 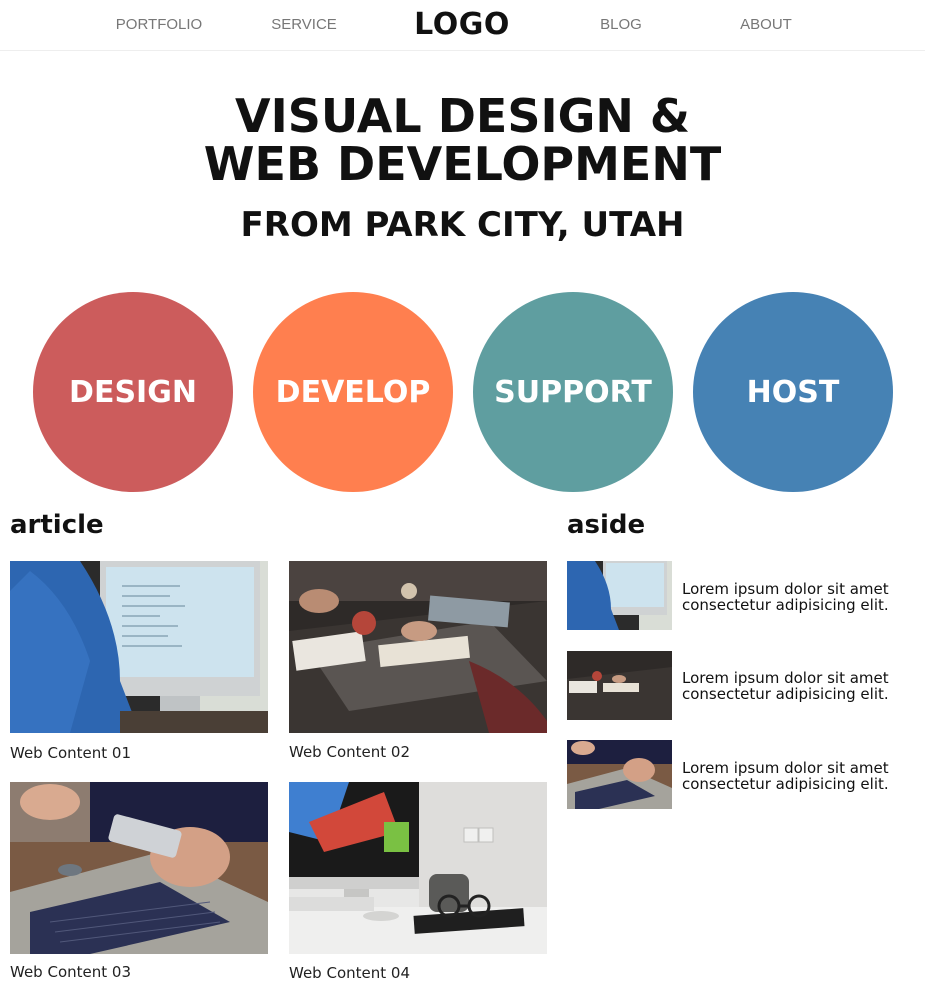 What do you see at coordinates (70, 753) in the screenshot?
I see `article-card-caption: Web Content 01` at bounding box center [70, 753].